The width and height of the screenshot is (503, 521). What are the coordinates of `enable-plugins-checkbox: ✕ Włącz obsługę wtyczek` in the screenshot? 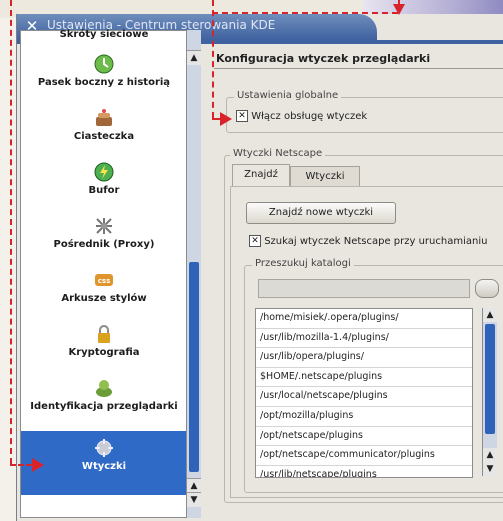 It's located at (301, 116).